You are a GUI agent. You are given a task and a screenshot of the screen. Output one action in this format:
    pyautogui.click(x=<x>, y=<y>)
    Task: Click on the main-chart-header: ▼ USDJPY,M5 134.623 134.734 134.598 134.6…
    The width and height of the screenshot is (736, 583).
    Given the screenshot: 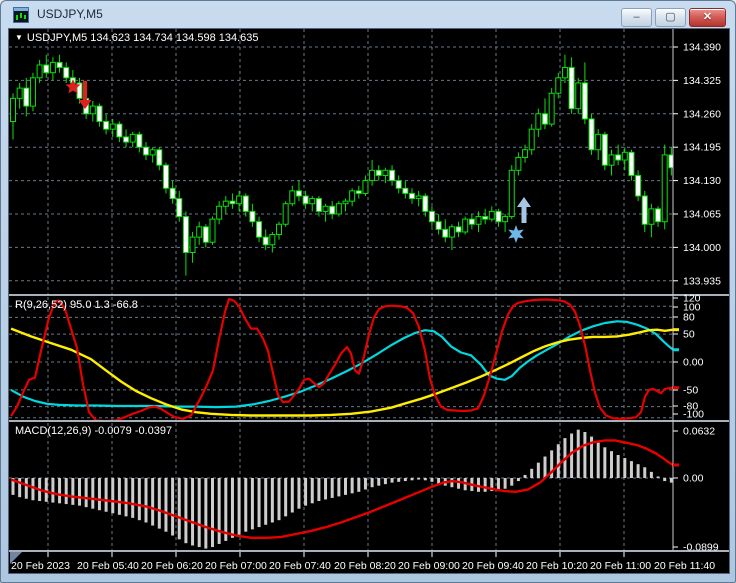 What is the action you would take?
    pyautogui.click(x=137, y=38)
    